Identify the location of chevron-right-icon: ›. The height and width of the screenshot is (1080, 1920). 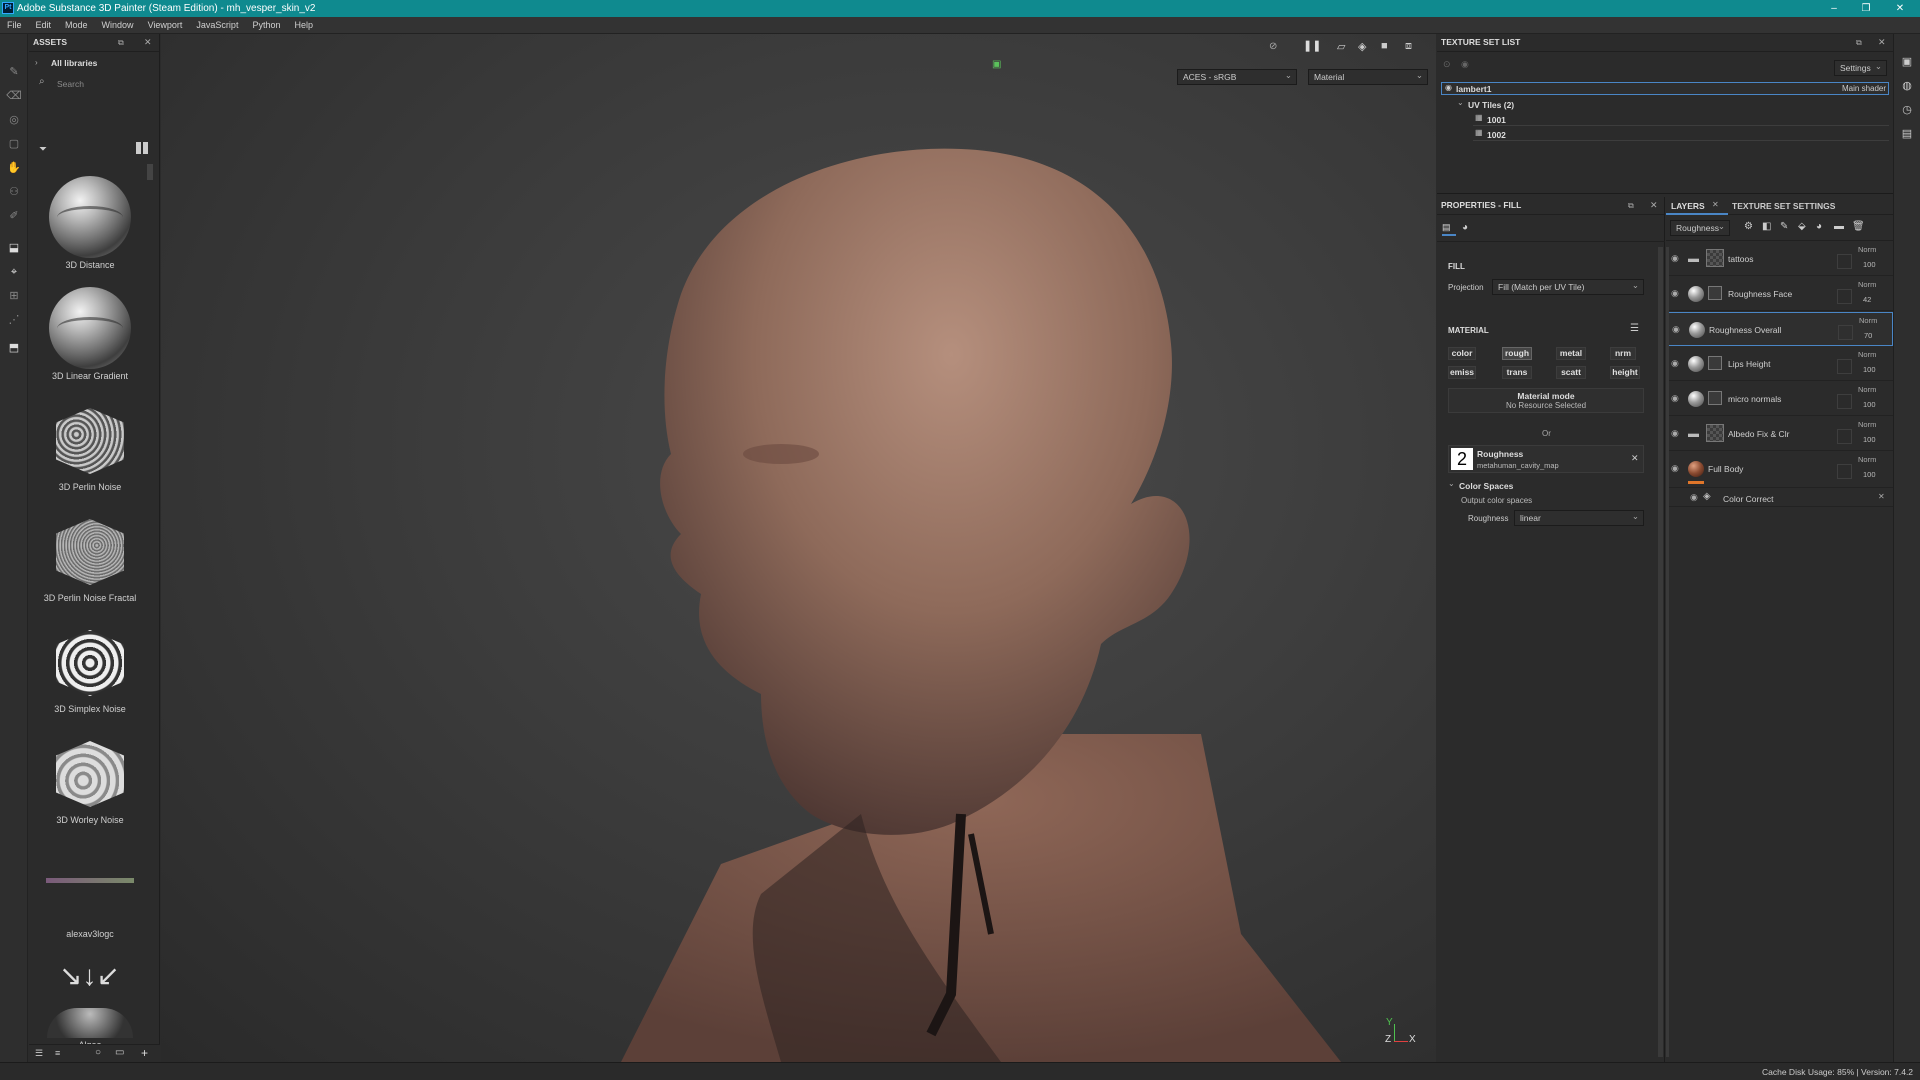
(36, 62).